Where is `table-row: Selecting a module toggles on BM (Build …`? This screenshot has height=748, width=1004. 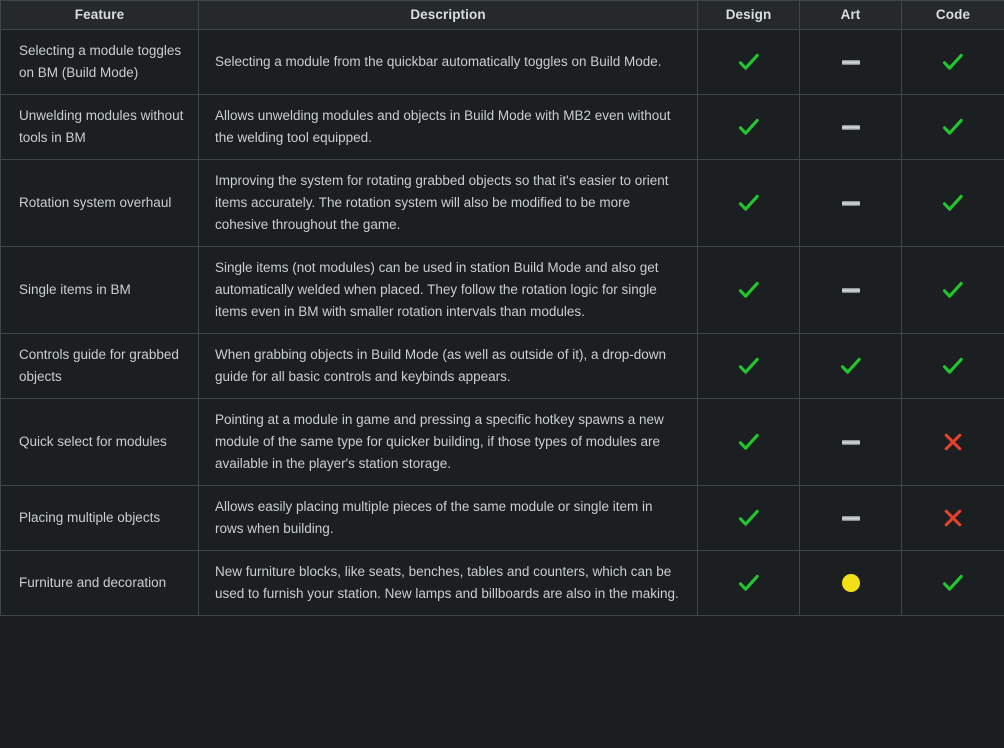
table-row: Selecting a module toggles on BM (Build … is located at coordinates (502, 62).